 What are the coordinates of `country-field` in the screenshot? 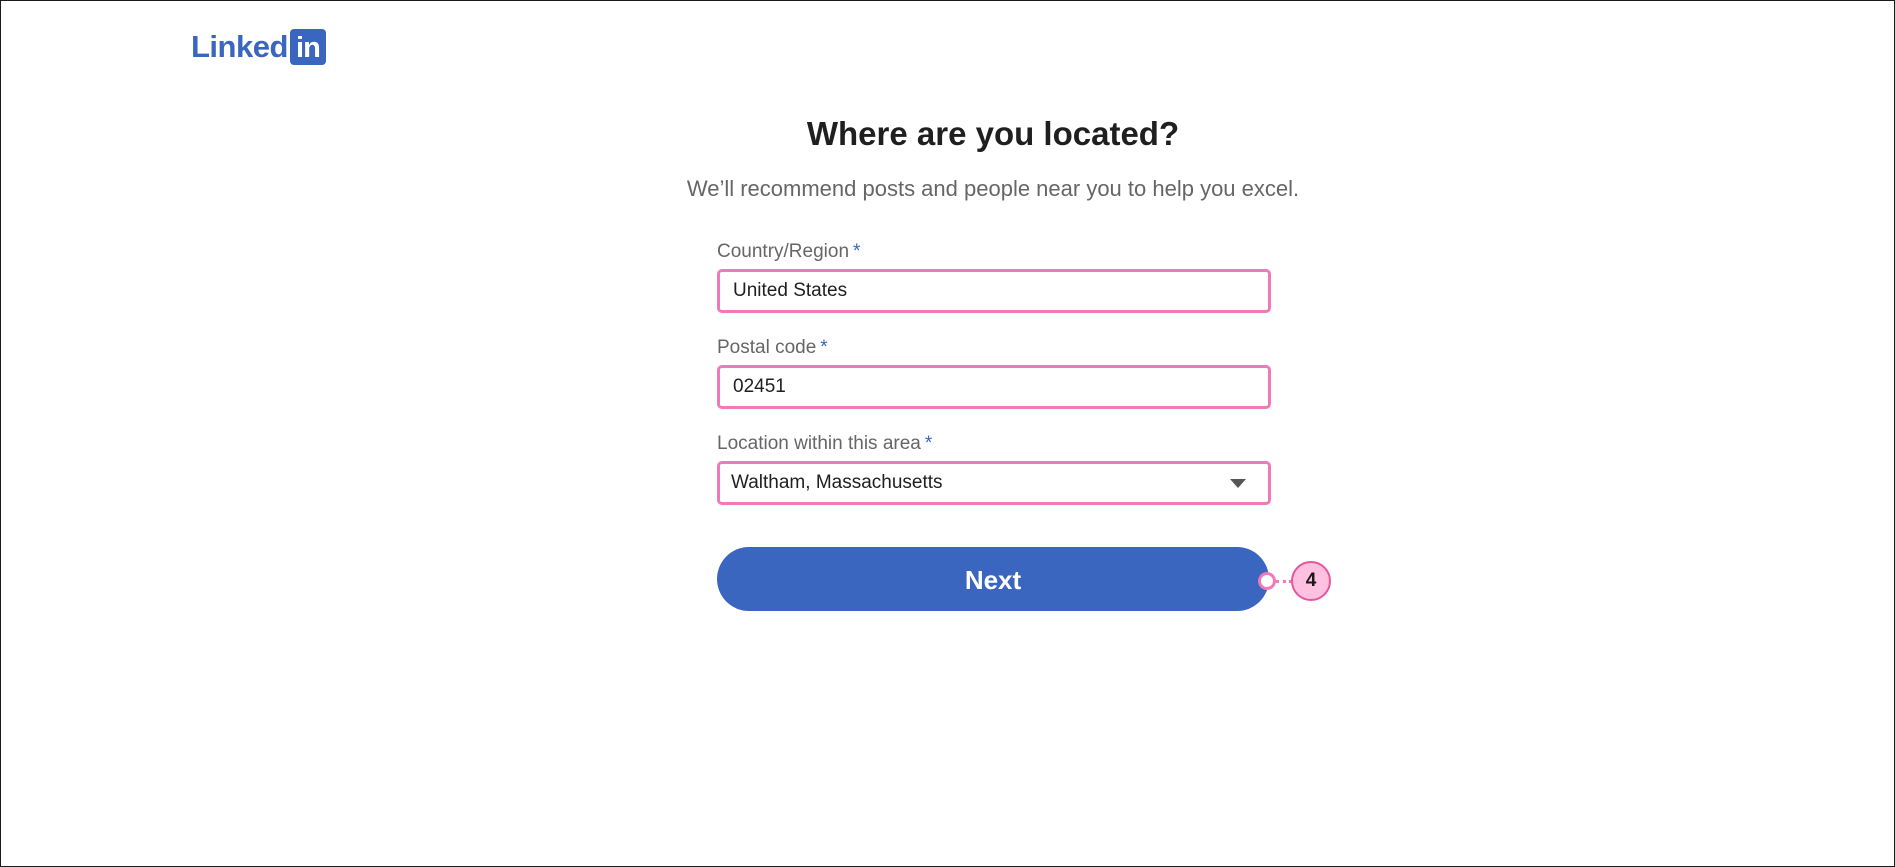 It's located at (994, 291).